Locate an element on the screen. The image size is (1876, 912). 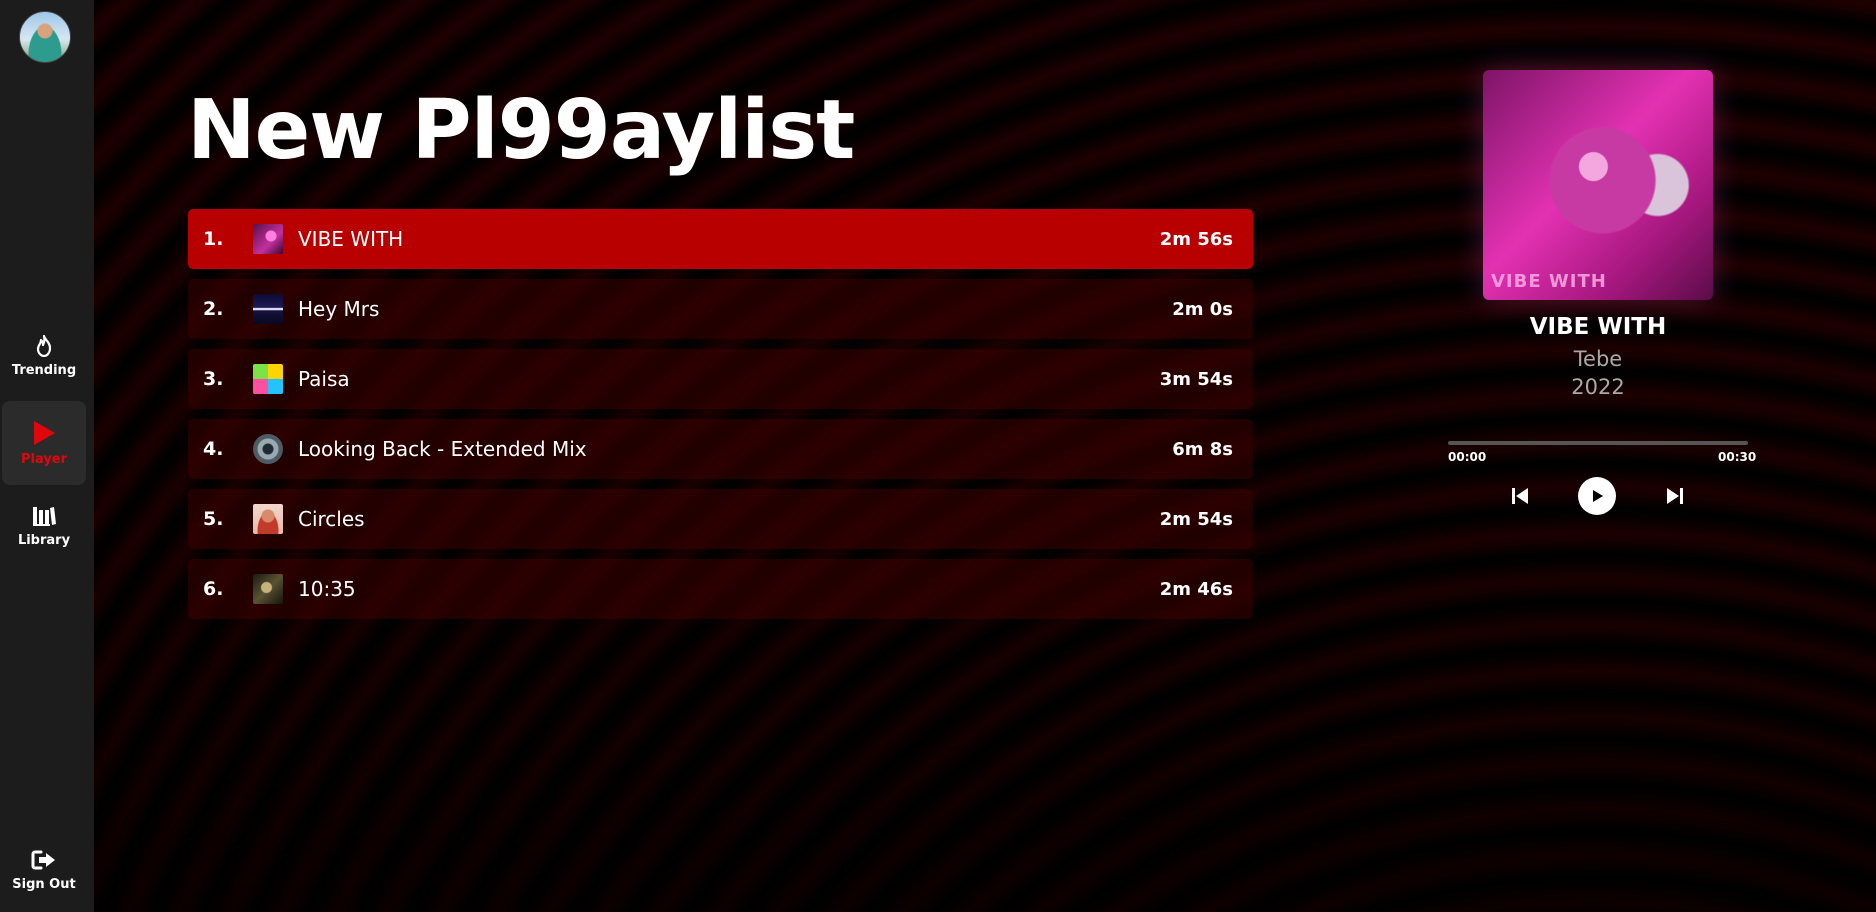
track-duration: 2m 46s is located at coordinates (1196, 589).